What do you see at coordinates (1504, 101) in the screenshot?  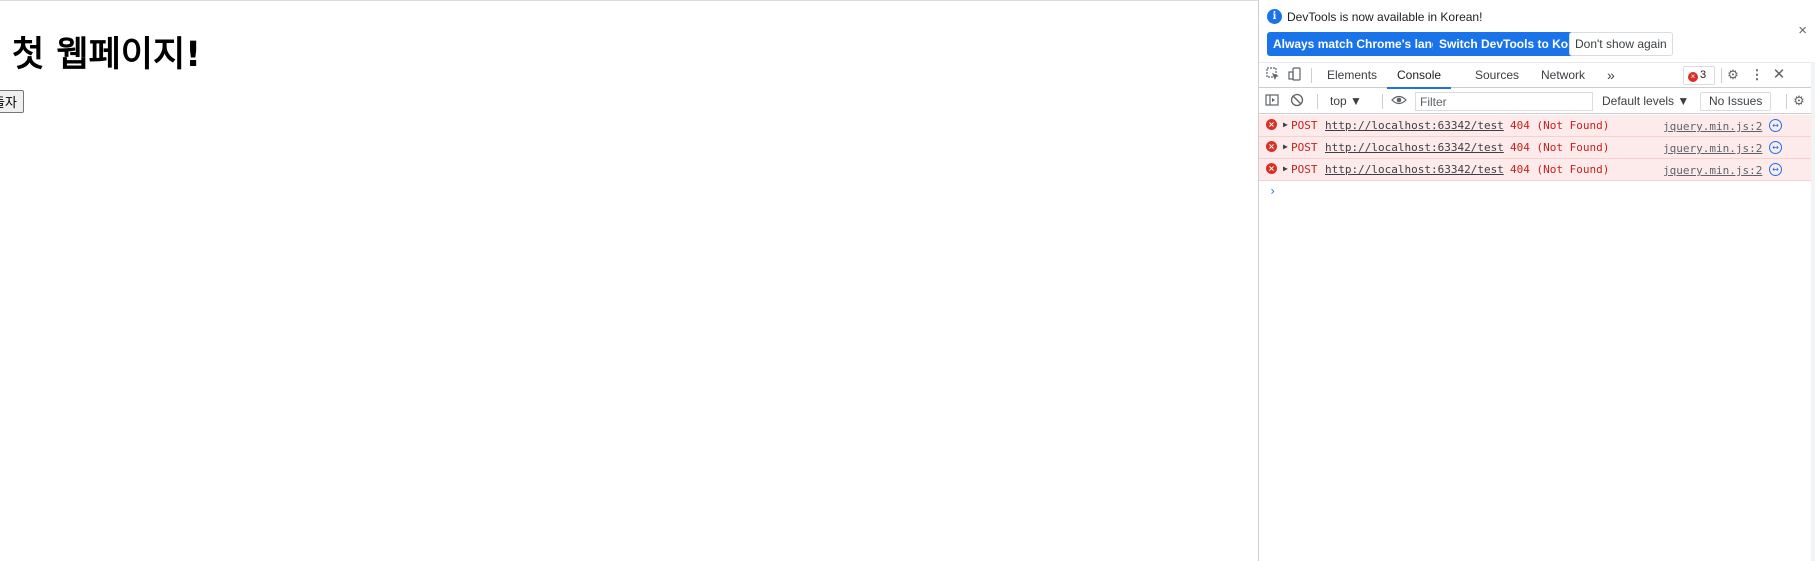 I see `filter-input` at bounding box center [1504, 101].